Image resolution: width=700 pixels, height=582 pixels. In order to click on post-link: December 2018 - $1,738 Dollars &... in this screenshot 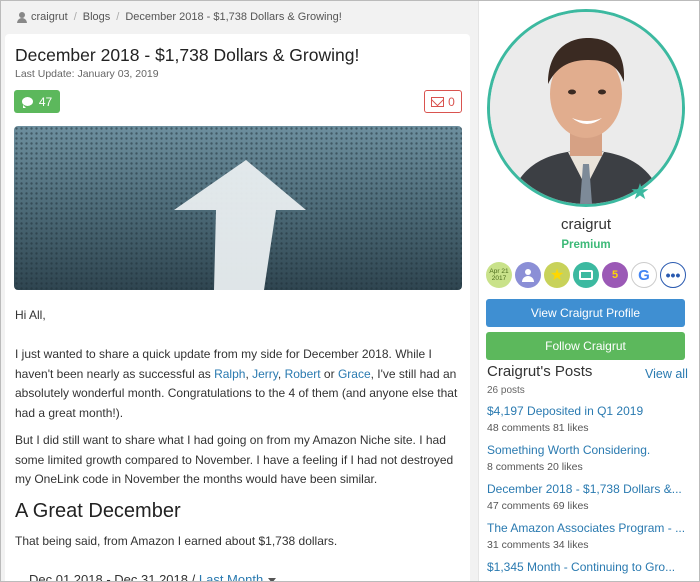, I will do `click(589, 489)`.